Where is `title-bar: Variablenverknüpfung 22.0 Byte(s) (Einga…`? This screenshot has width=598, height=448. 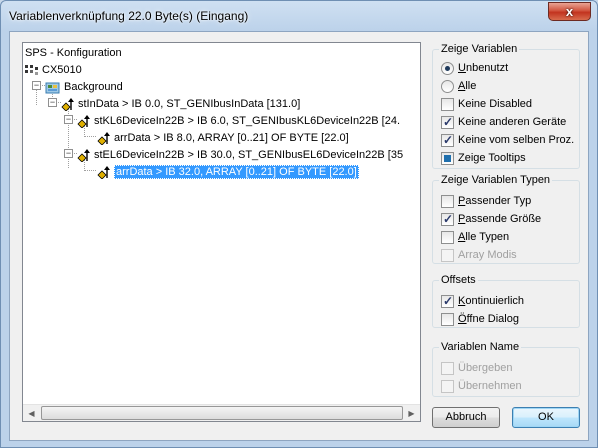
title-bar: Variablenverknüpfung 22.0 Byte(s) (Einga… is located at coordinates (299, 16).